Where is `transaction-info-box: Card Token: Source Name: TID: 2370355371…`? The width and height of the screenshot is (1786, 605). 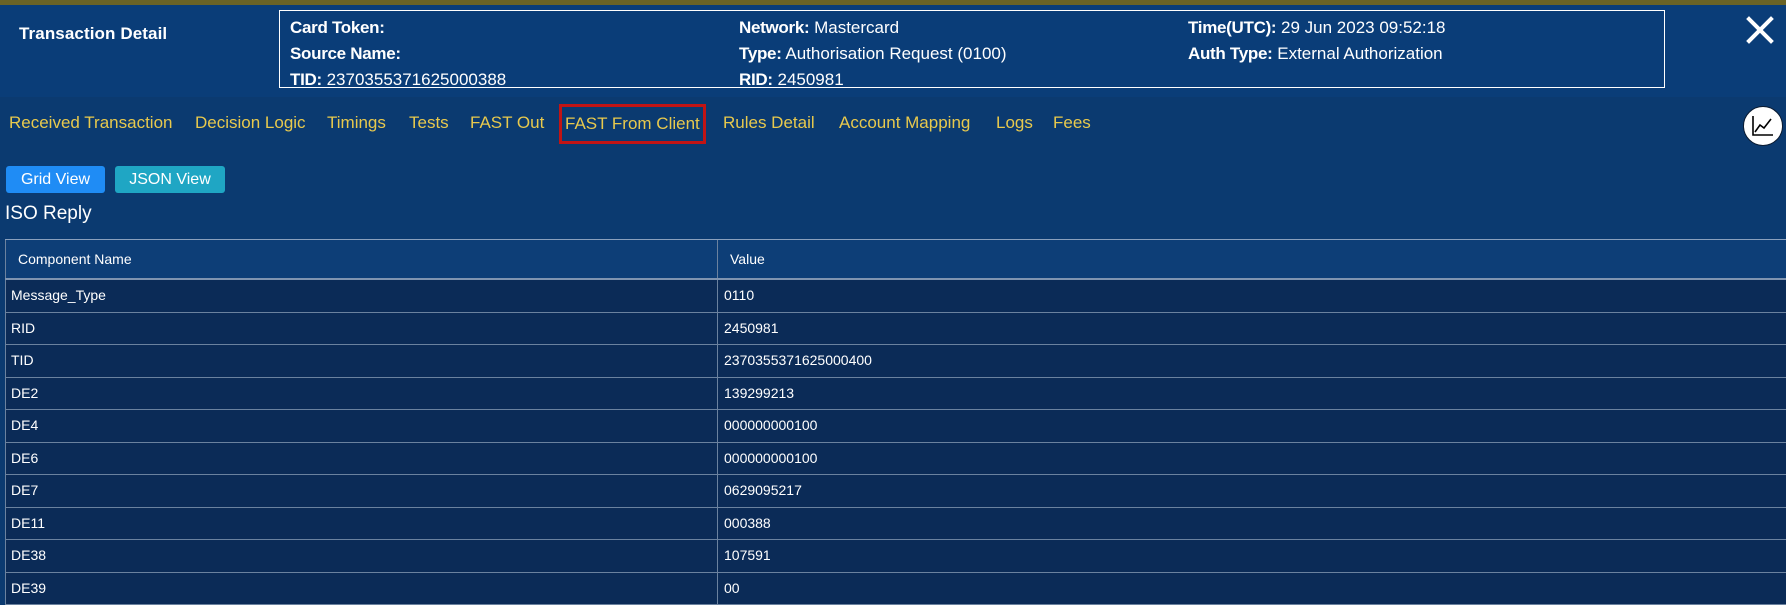
transaction-info-box: Card Token: Source Name: TID: 2370355371… is located at coordinates (972, 49).